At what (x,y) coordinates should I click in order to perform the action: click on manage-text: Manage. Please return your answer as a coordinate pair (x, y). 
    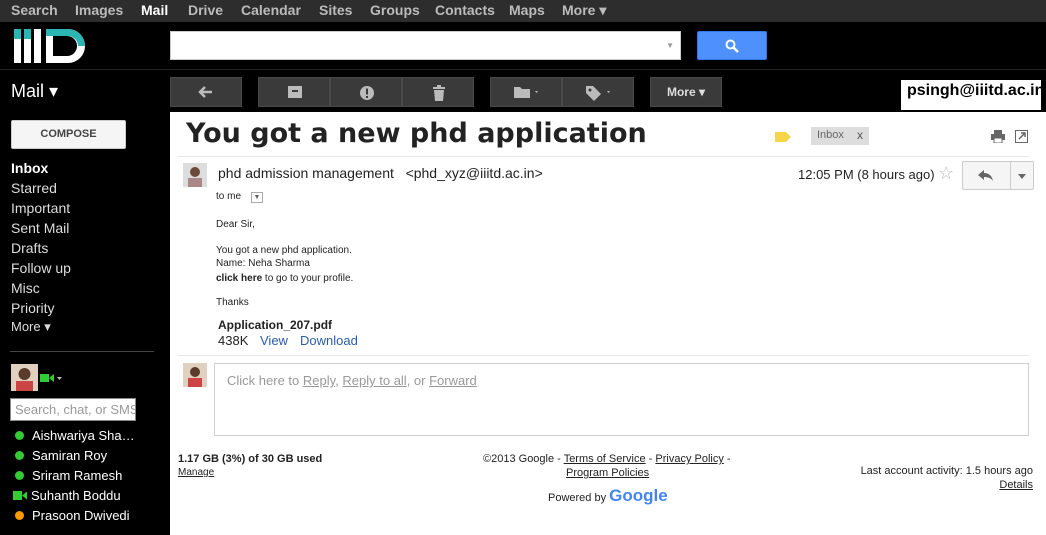
    Looking at the image, I should click on (196, 472).